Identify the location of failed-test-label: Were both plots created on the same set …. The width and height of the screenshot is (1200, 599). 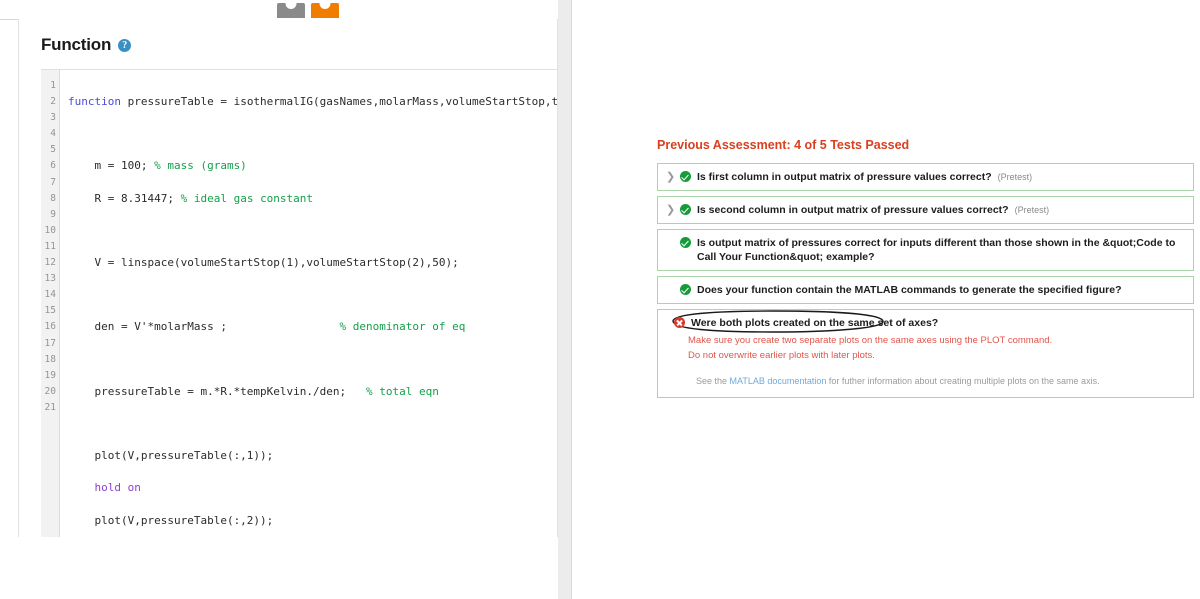
(815, 323).